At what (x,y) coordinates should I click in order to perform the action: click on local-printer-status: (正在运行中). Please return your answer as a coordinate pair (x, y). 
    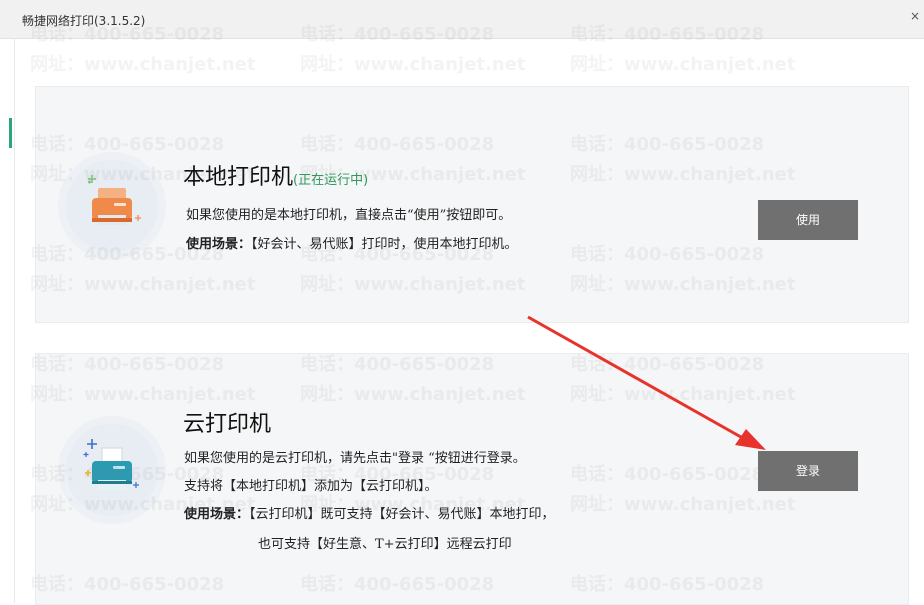
    Looking at the image, I should click on (331, 180).